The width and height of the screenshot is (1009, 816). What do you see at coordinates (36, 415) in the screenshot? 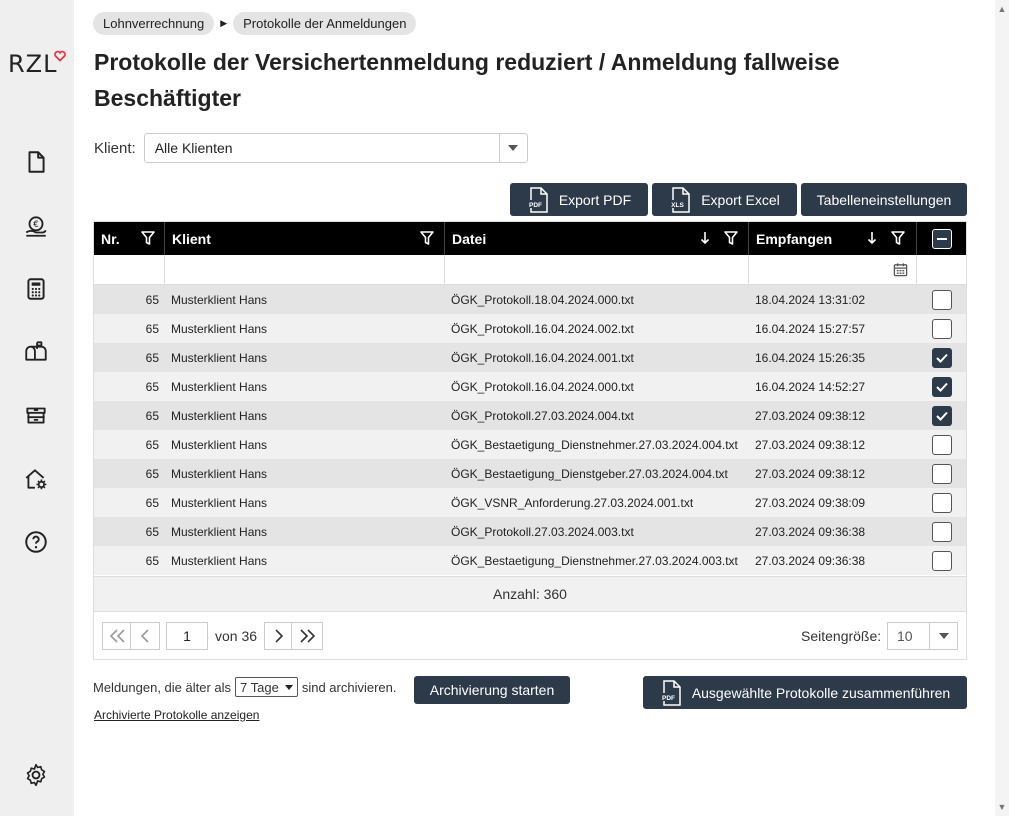
I see `archive-box-icon` at bounding box center [36, 415].